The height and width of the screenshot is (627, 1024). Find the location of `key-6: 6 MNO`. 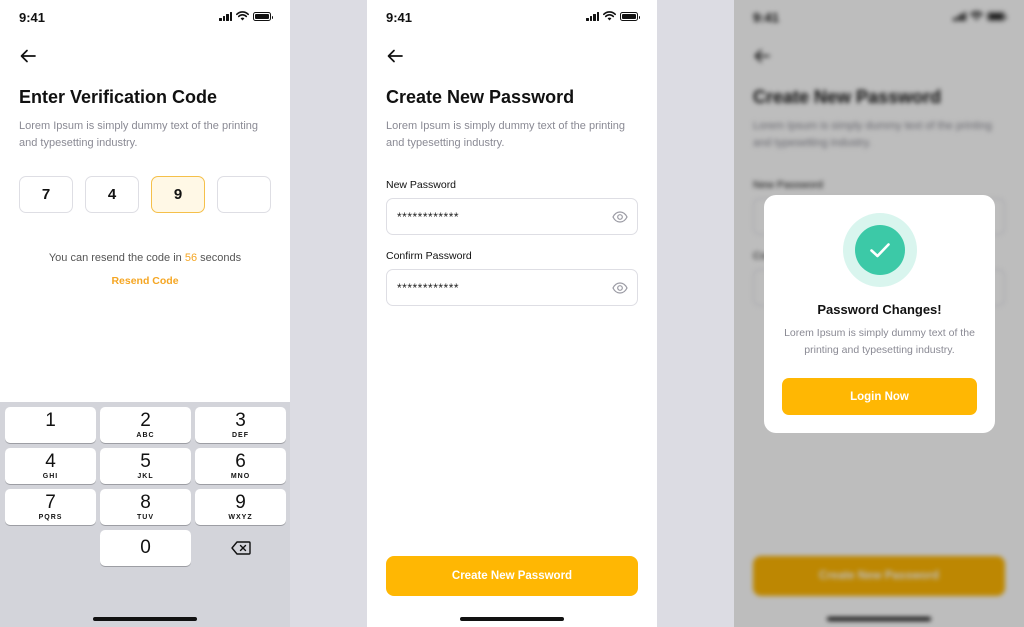

key-6: 6 MNO is located at coordinates (240, 466).